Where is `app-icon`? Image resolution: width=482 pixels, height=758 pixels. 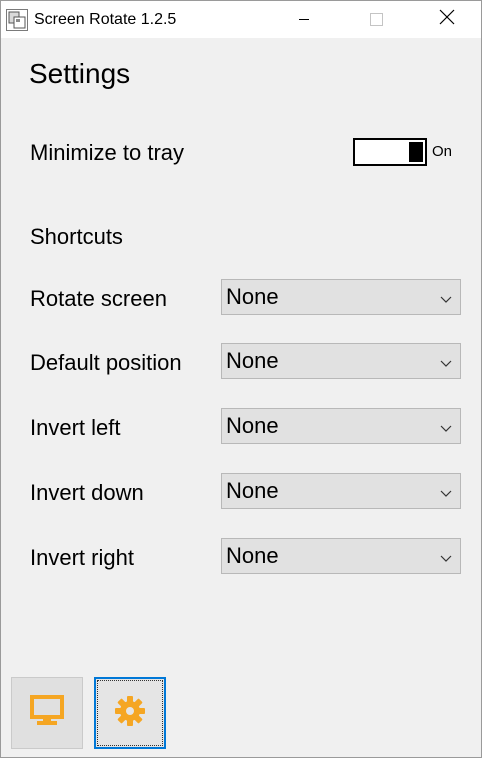 app-icon is located at coordinates (17, 20).